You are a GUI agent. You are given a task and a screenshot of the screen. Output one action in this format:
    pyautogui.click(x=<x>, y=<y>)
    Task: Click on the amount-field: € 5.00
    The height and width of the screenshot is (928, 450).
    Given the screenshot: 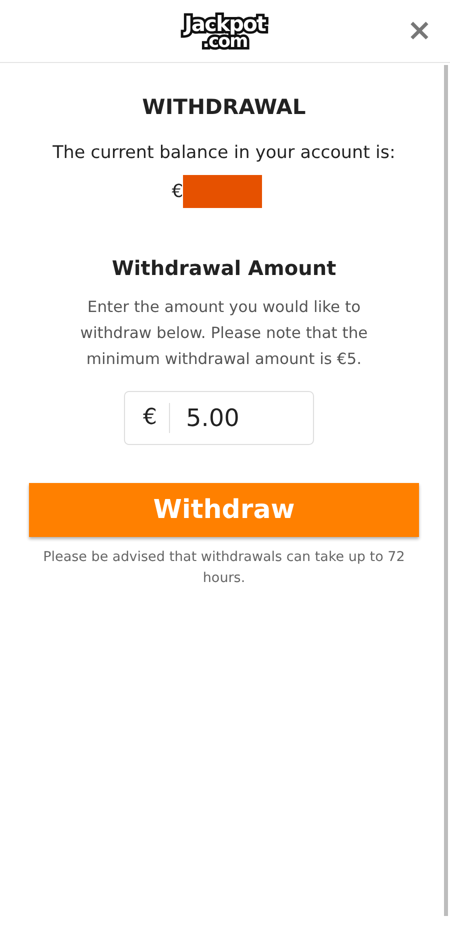 What is the action you would take?
    pyautogui.click(x=219, y=418)
    